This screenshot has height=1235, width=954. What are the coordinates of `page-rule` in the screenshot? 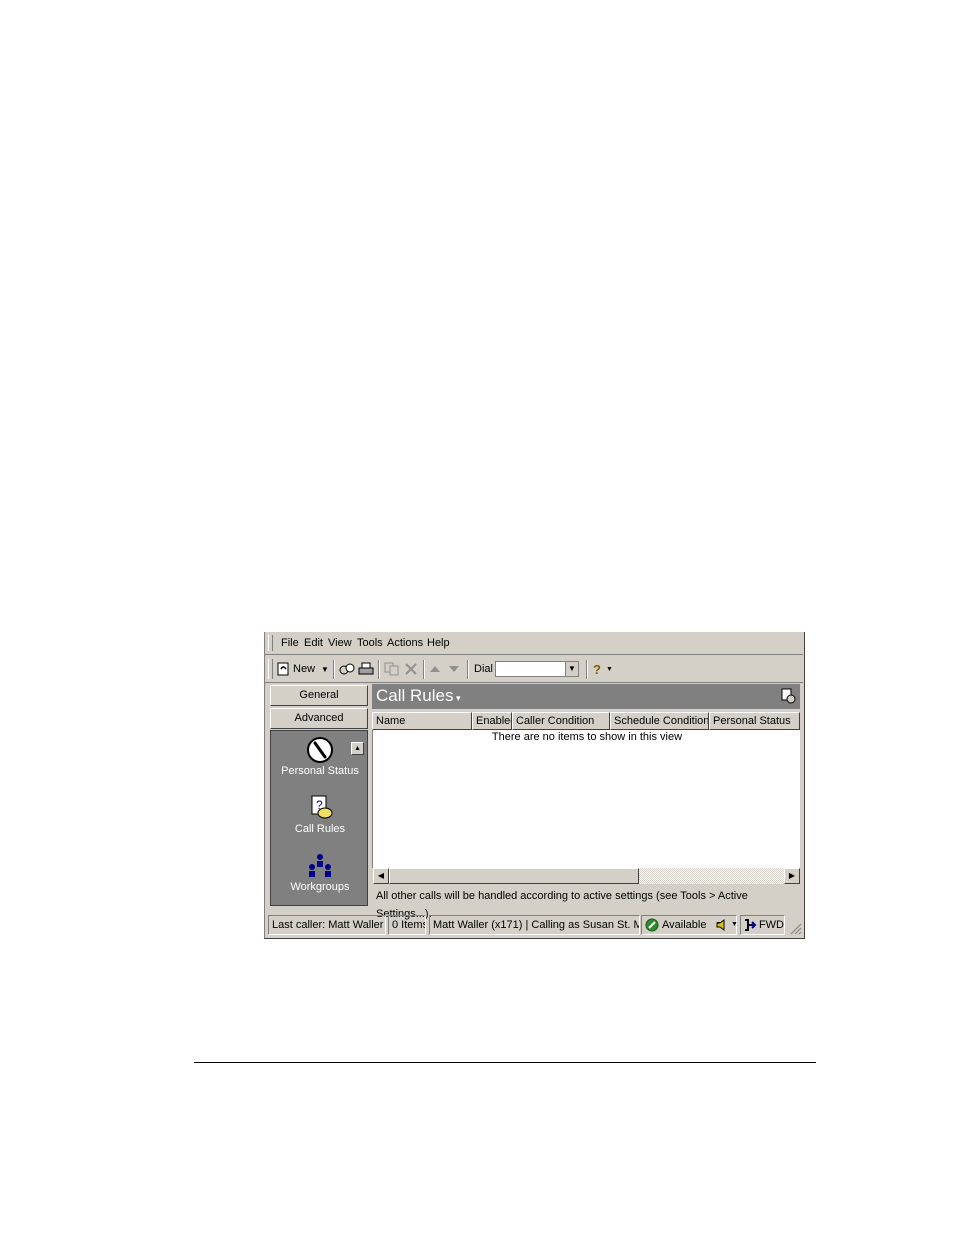 It's located at (505, 1062).